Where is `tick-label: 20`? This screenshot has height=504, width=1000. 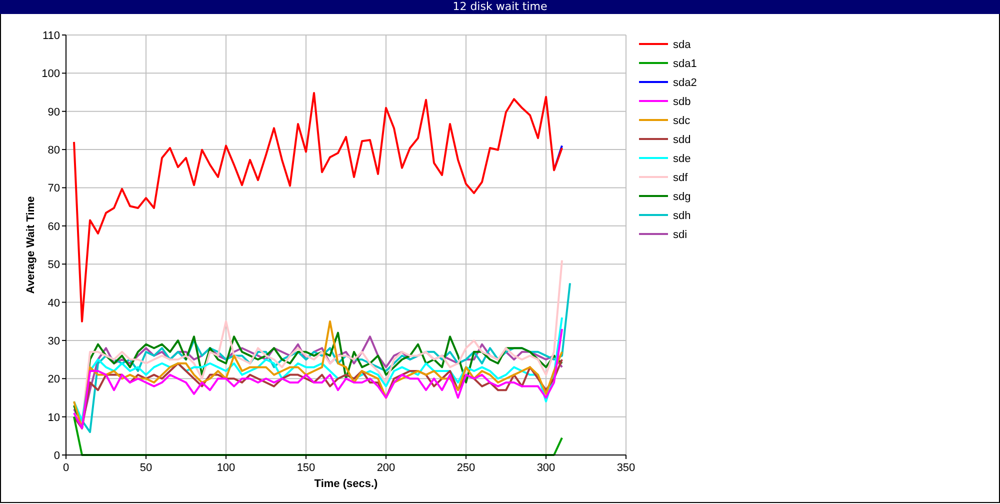 tick-label: 20 is located at coordinates (54, 380).